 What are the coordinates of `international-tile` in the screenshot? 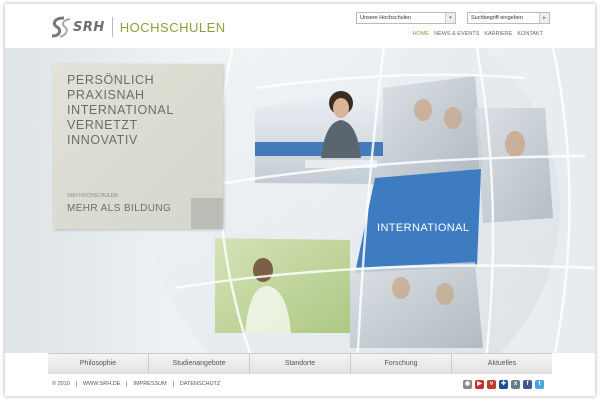 It's located at (418, 221).